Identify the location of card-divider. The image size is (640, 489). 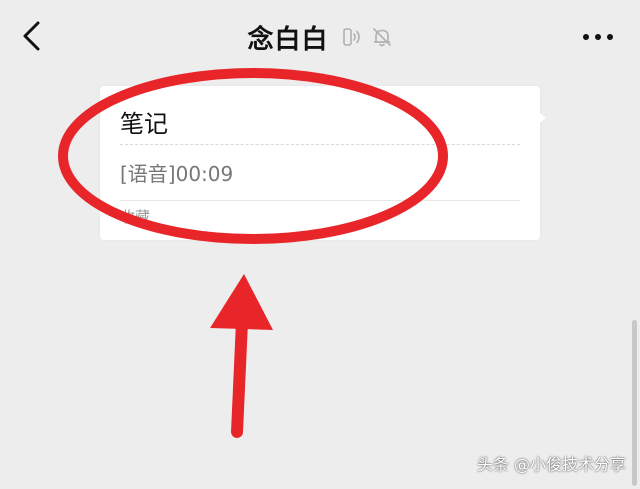
(320, 200).